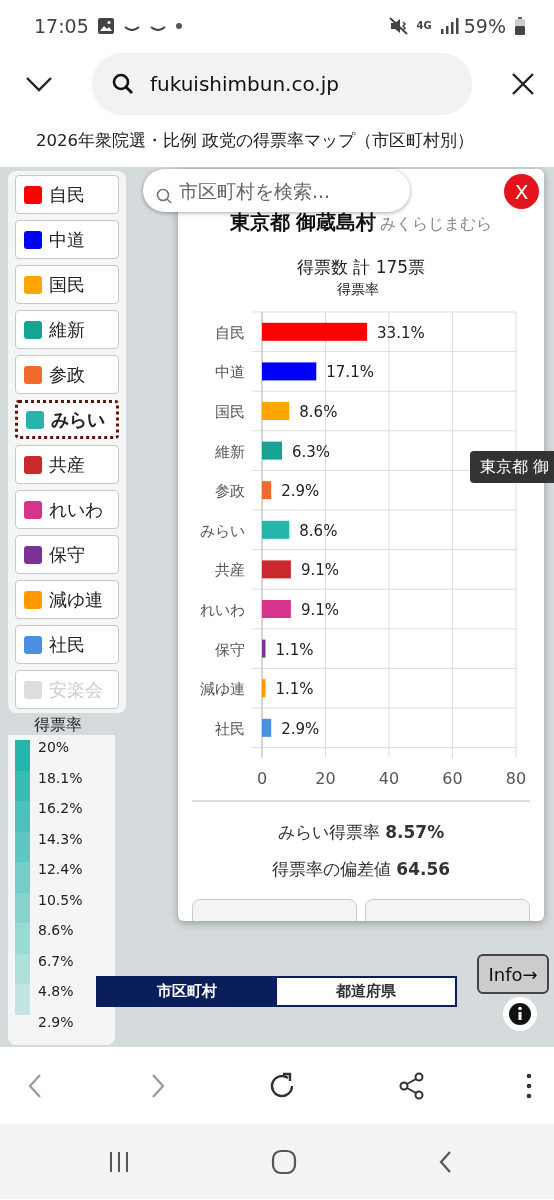  Describe the element at coordinates (255, 141) in the screenshot. I see `page-title: 2026年衆院選・比例 政党の得票率マップ（市区町村別）` at that location.